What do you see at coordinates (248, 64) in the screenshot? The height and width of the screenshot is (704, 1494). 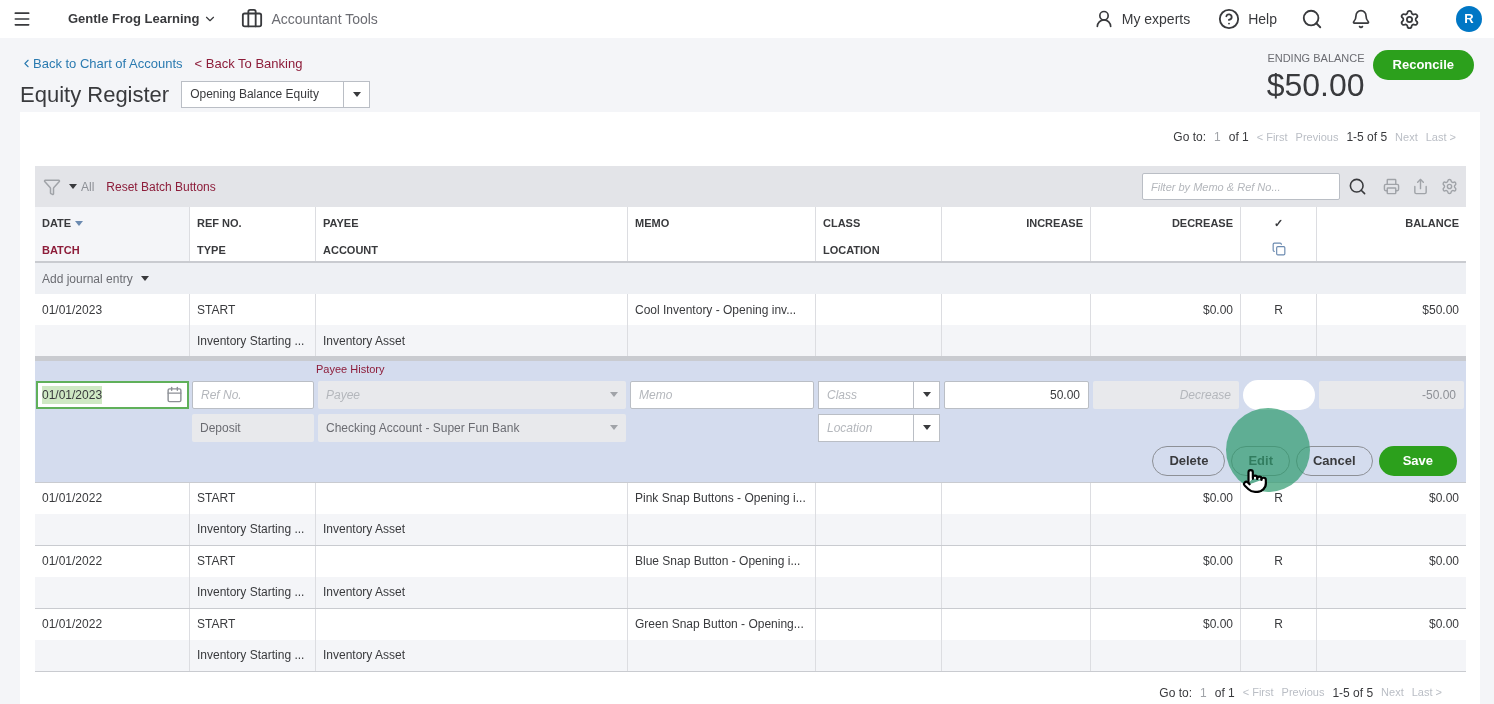 I see `back-to-banking-link: < Back To Banking` at bounding box center [248, 64].